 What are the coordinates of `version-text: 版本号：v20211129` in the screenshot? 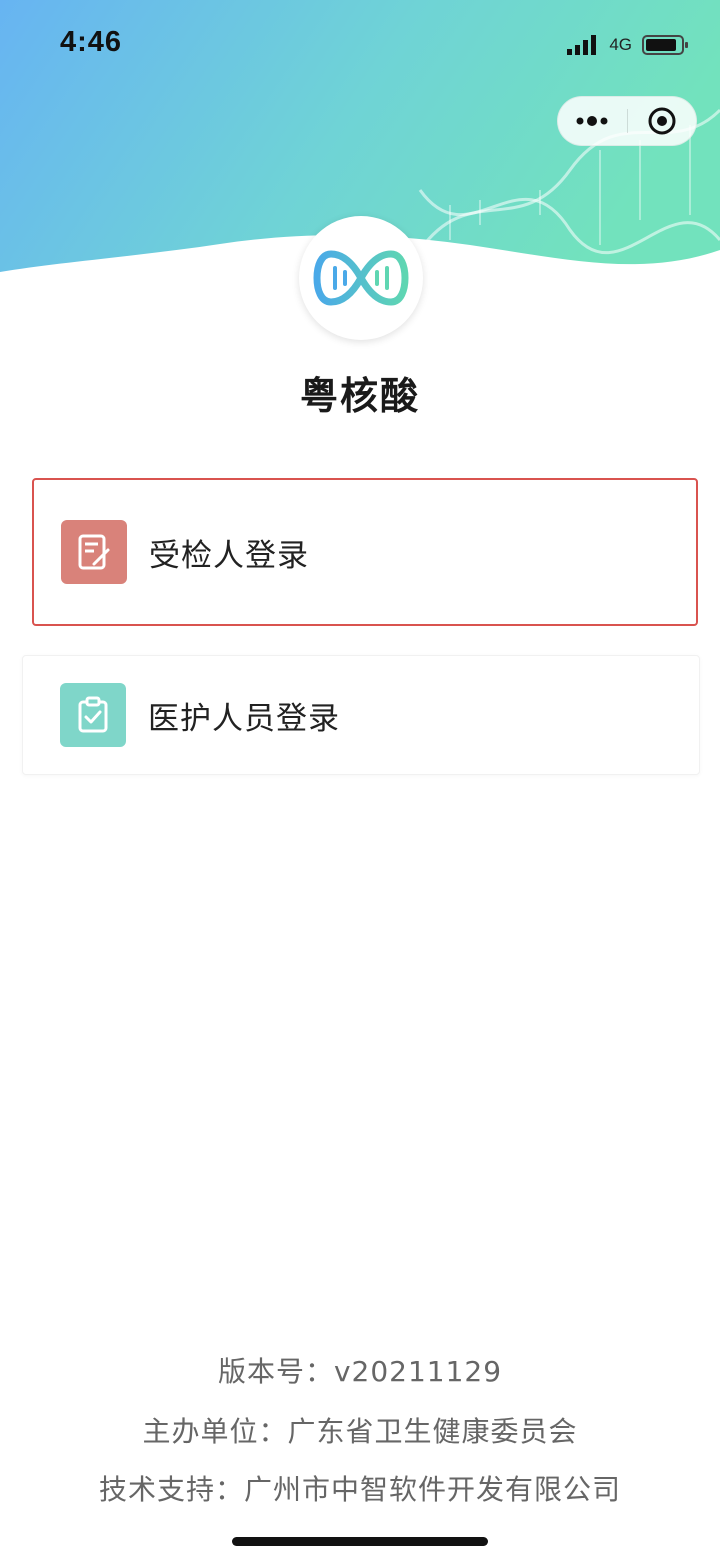 It's located at (360, 1371).